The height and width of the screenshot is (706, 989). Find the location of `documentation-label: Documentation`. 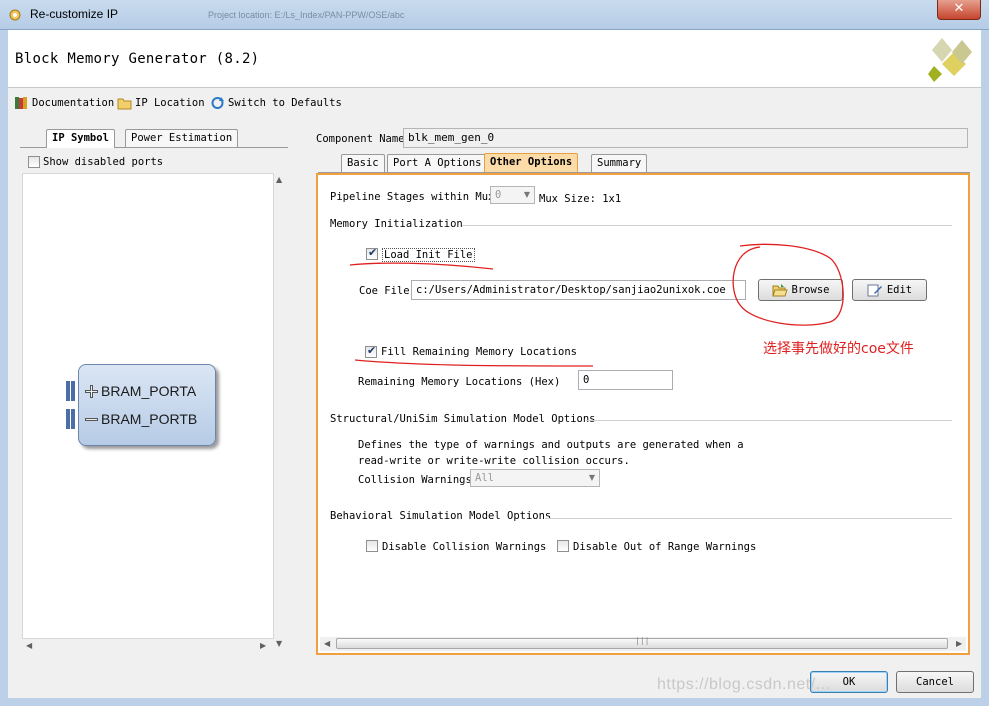

documentation-label: Documentation is located at coordinates (73, 103).